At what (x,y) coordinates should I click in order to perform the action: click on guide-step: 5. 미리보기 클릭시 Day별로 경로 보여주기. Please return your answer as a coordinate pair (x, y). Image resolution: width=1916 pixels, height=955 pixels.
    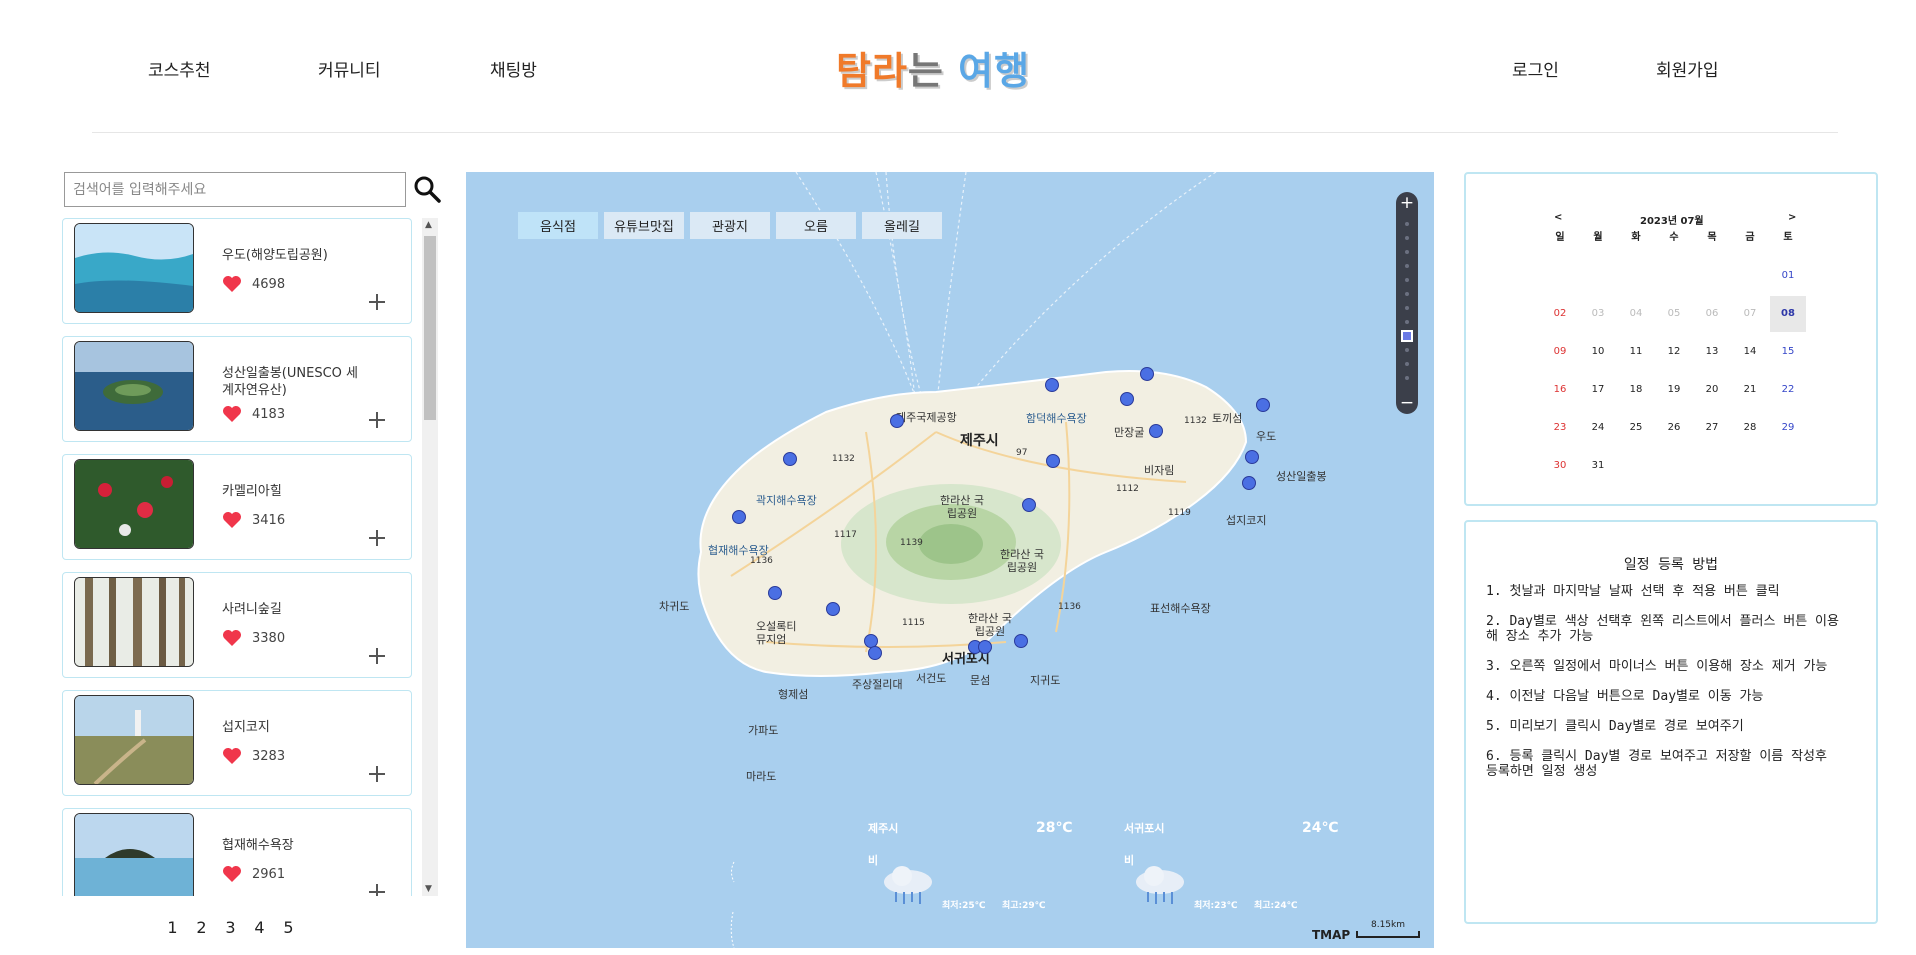
    Looking at the image, I should click on (1615, 726).